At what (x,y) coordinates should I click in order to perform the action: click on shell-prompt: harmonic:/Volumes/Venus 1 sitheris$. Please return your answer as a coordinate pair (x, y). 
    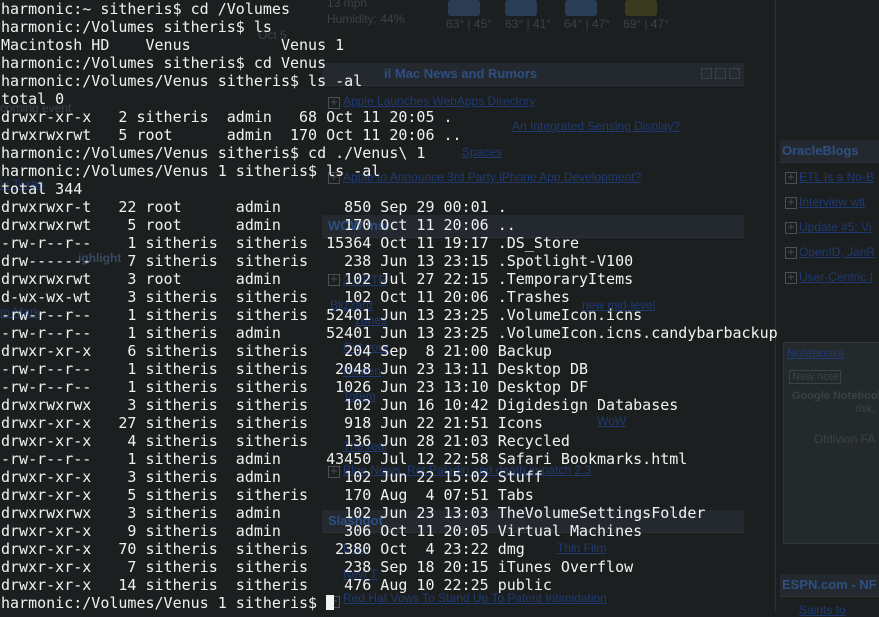
    Looking at the image, I should click on (164, 603).